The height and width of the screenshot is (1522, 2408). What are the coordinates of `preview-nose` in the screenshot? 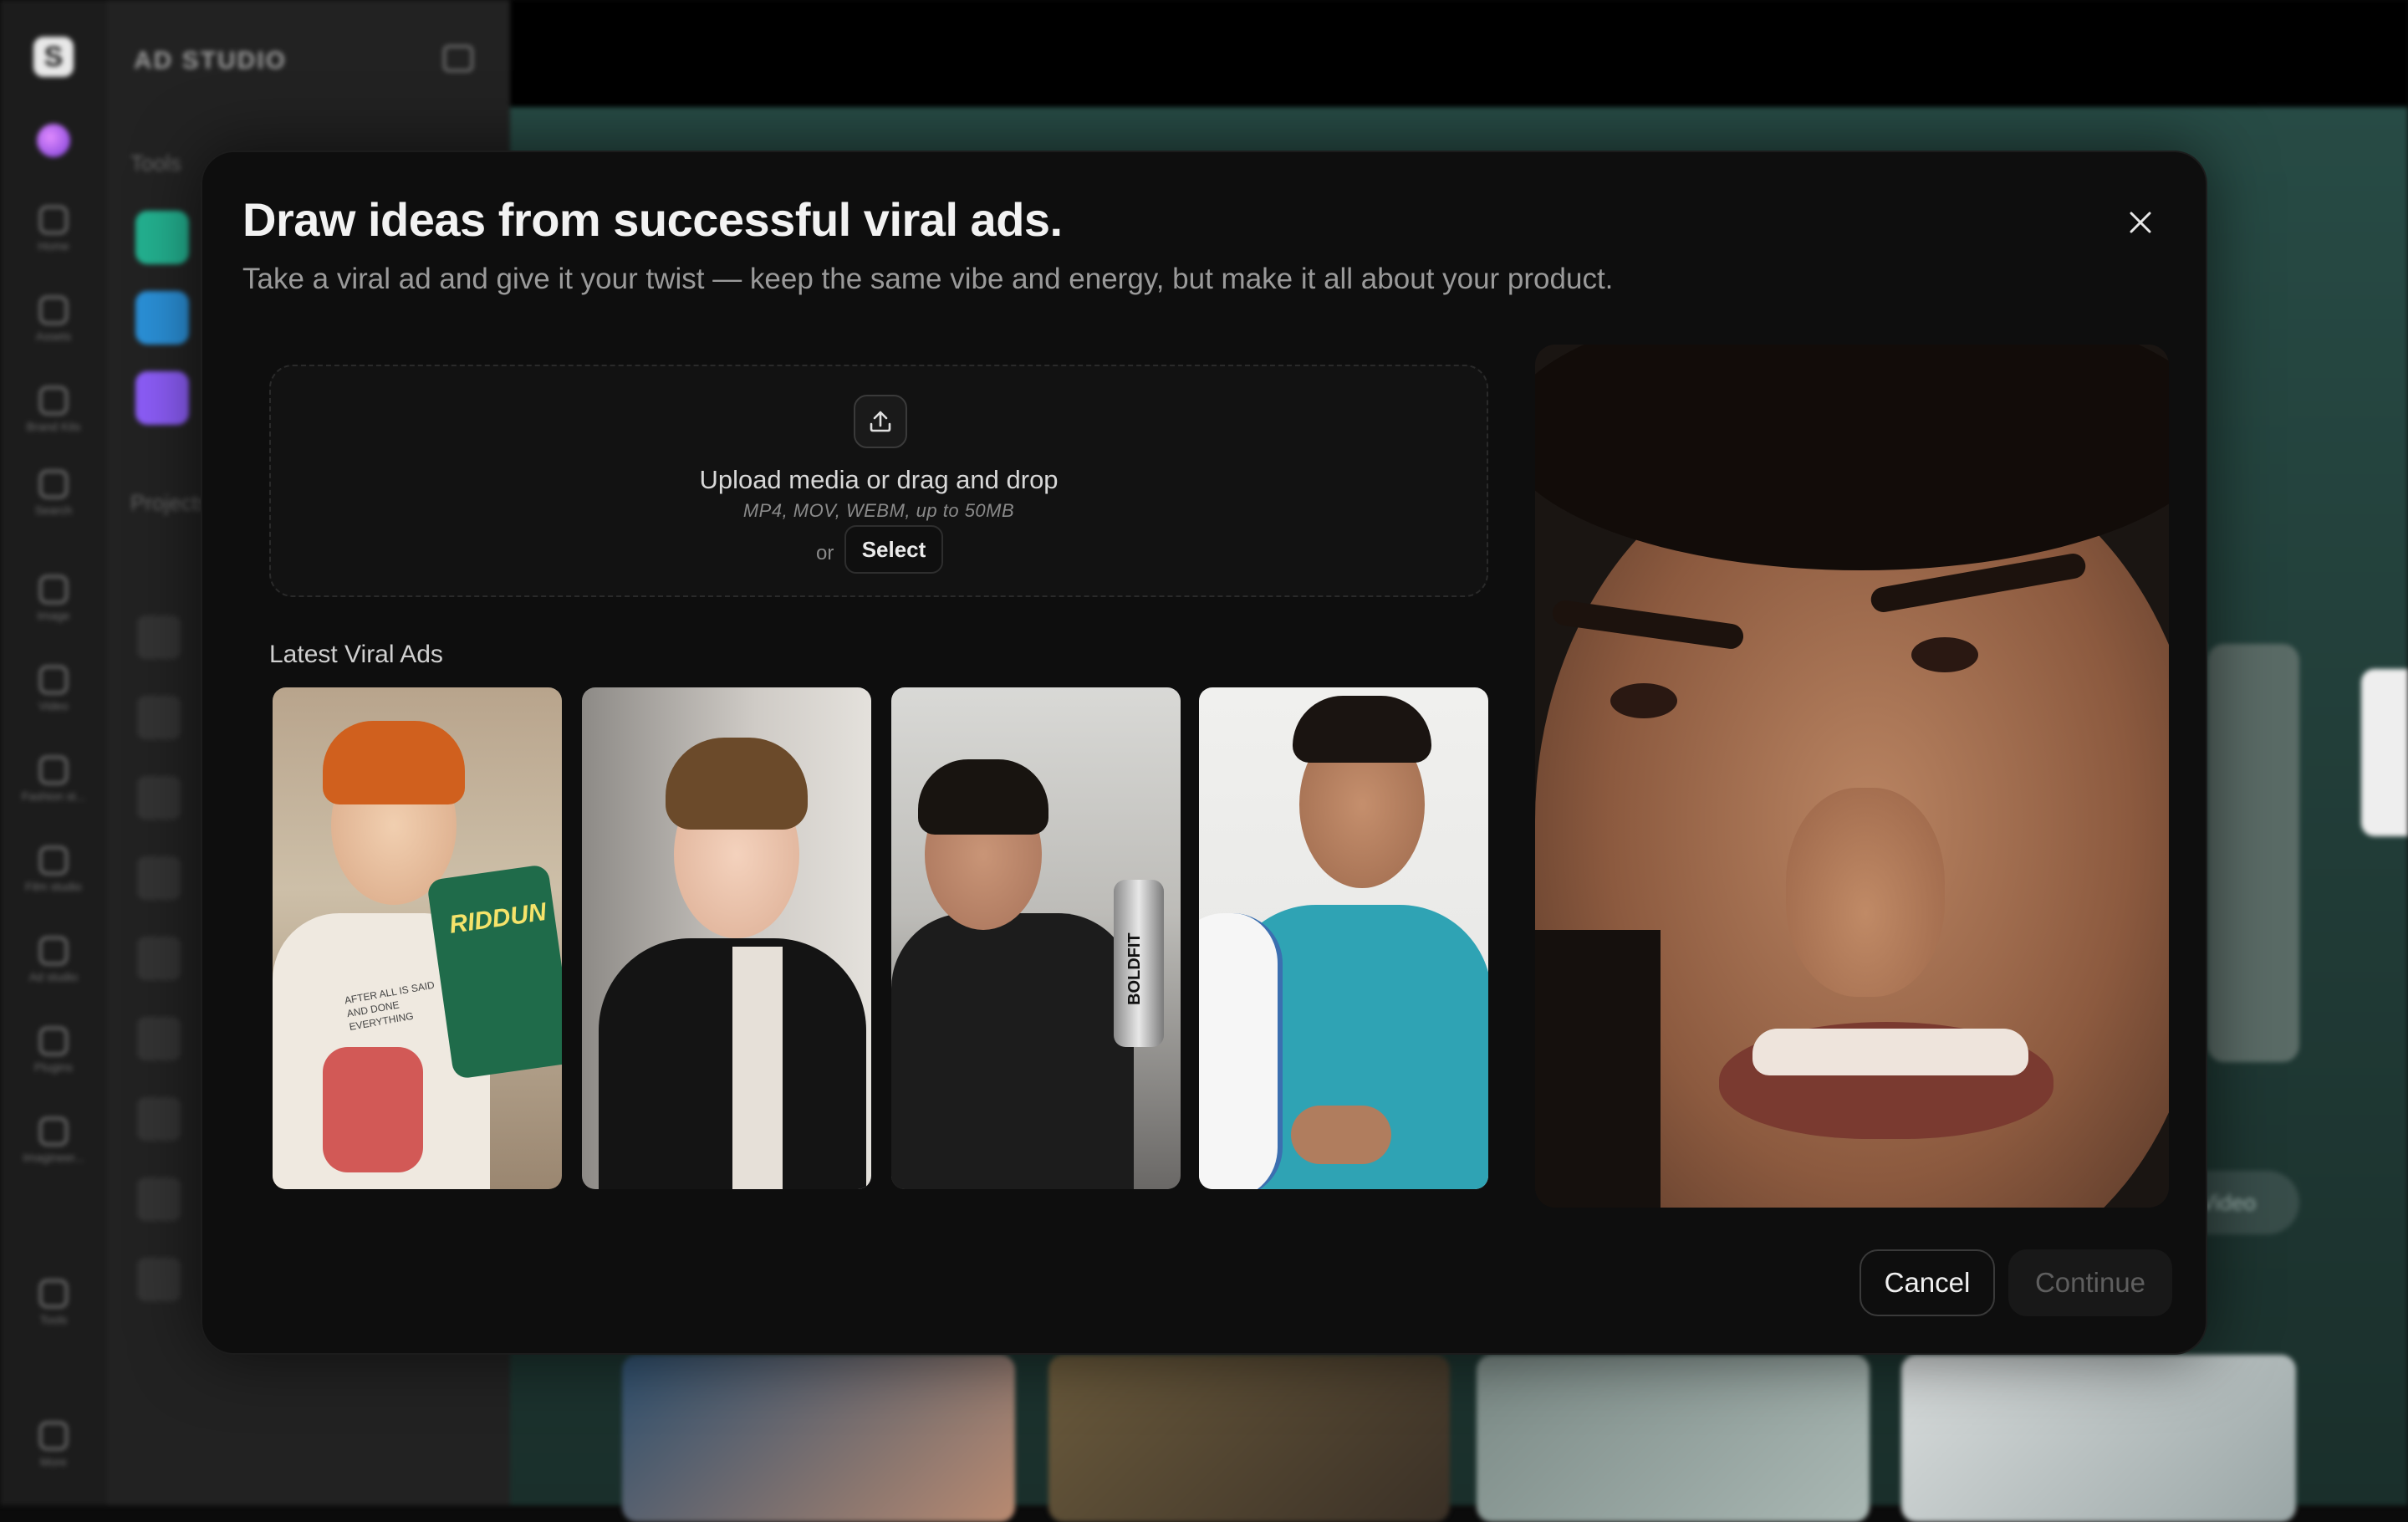 It's located at (1866, 893).